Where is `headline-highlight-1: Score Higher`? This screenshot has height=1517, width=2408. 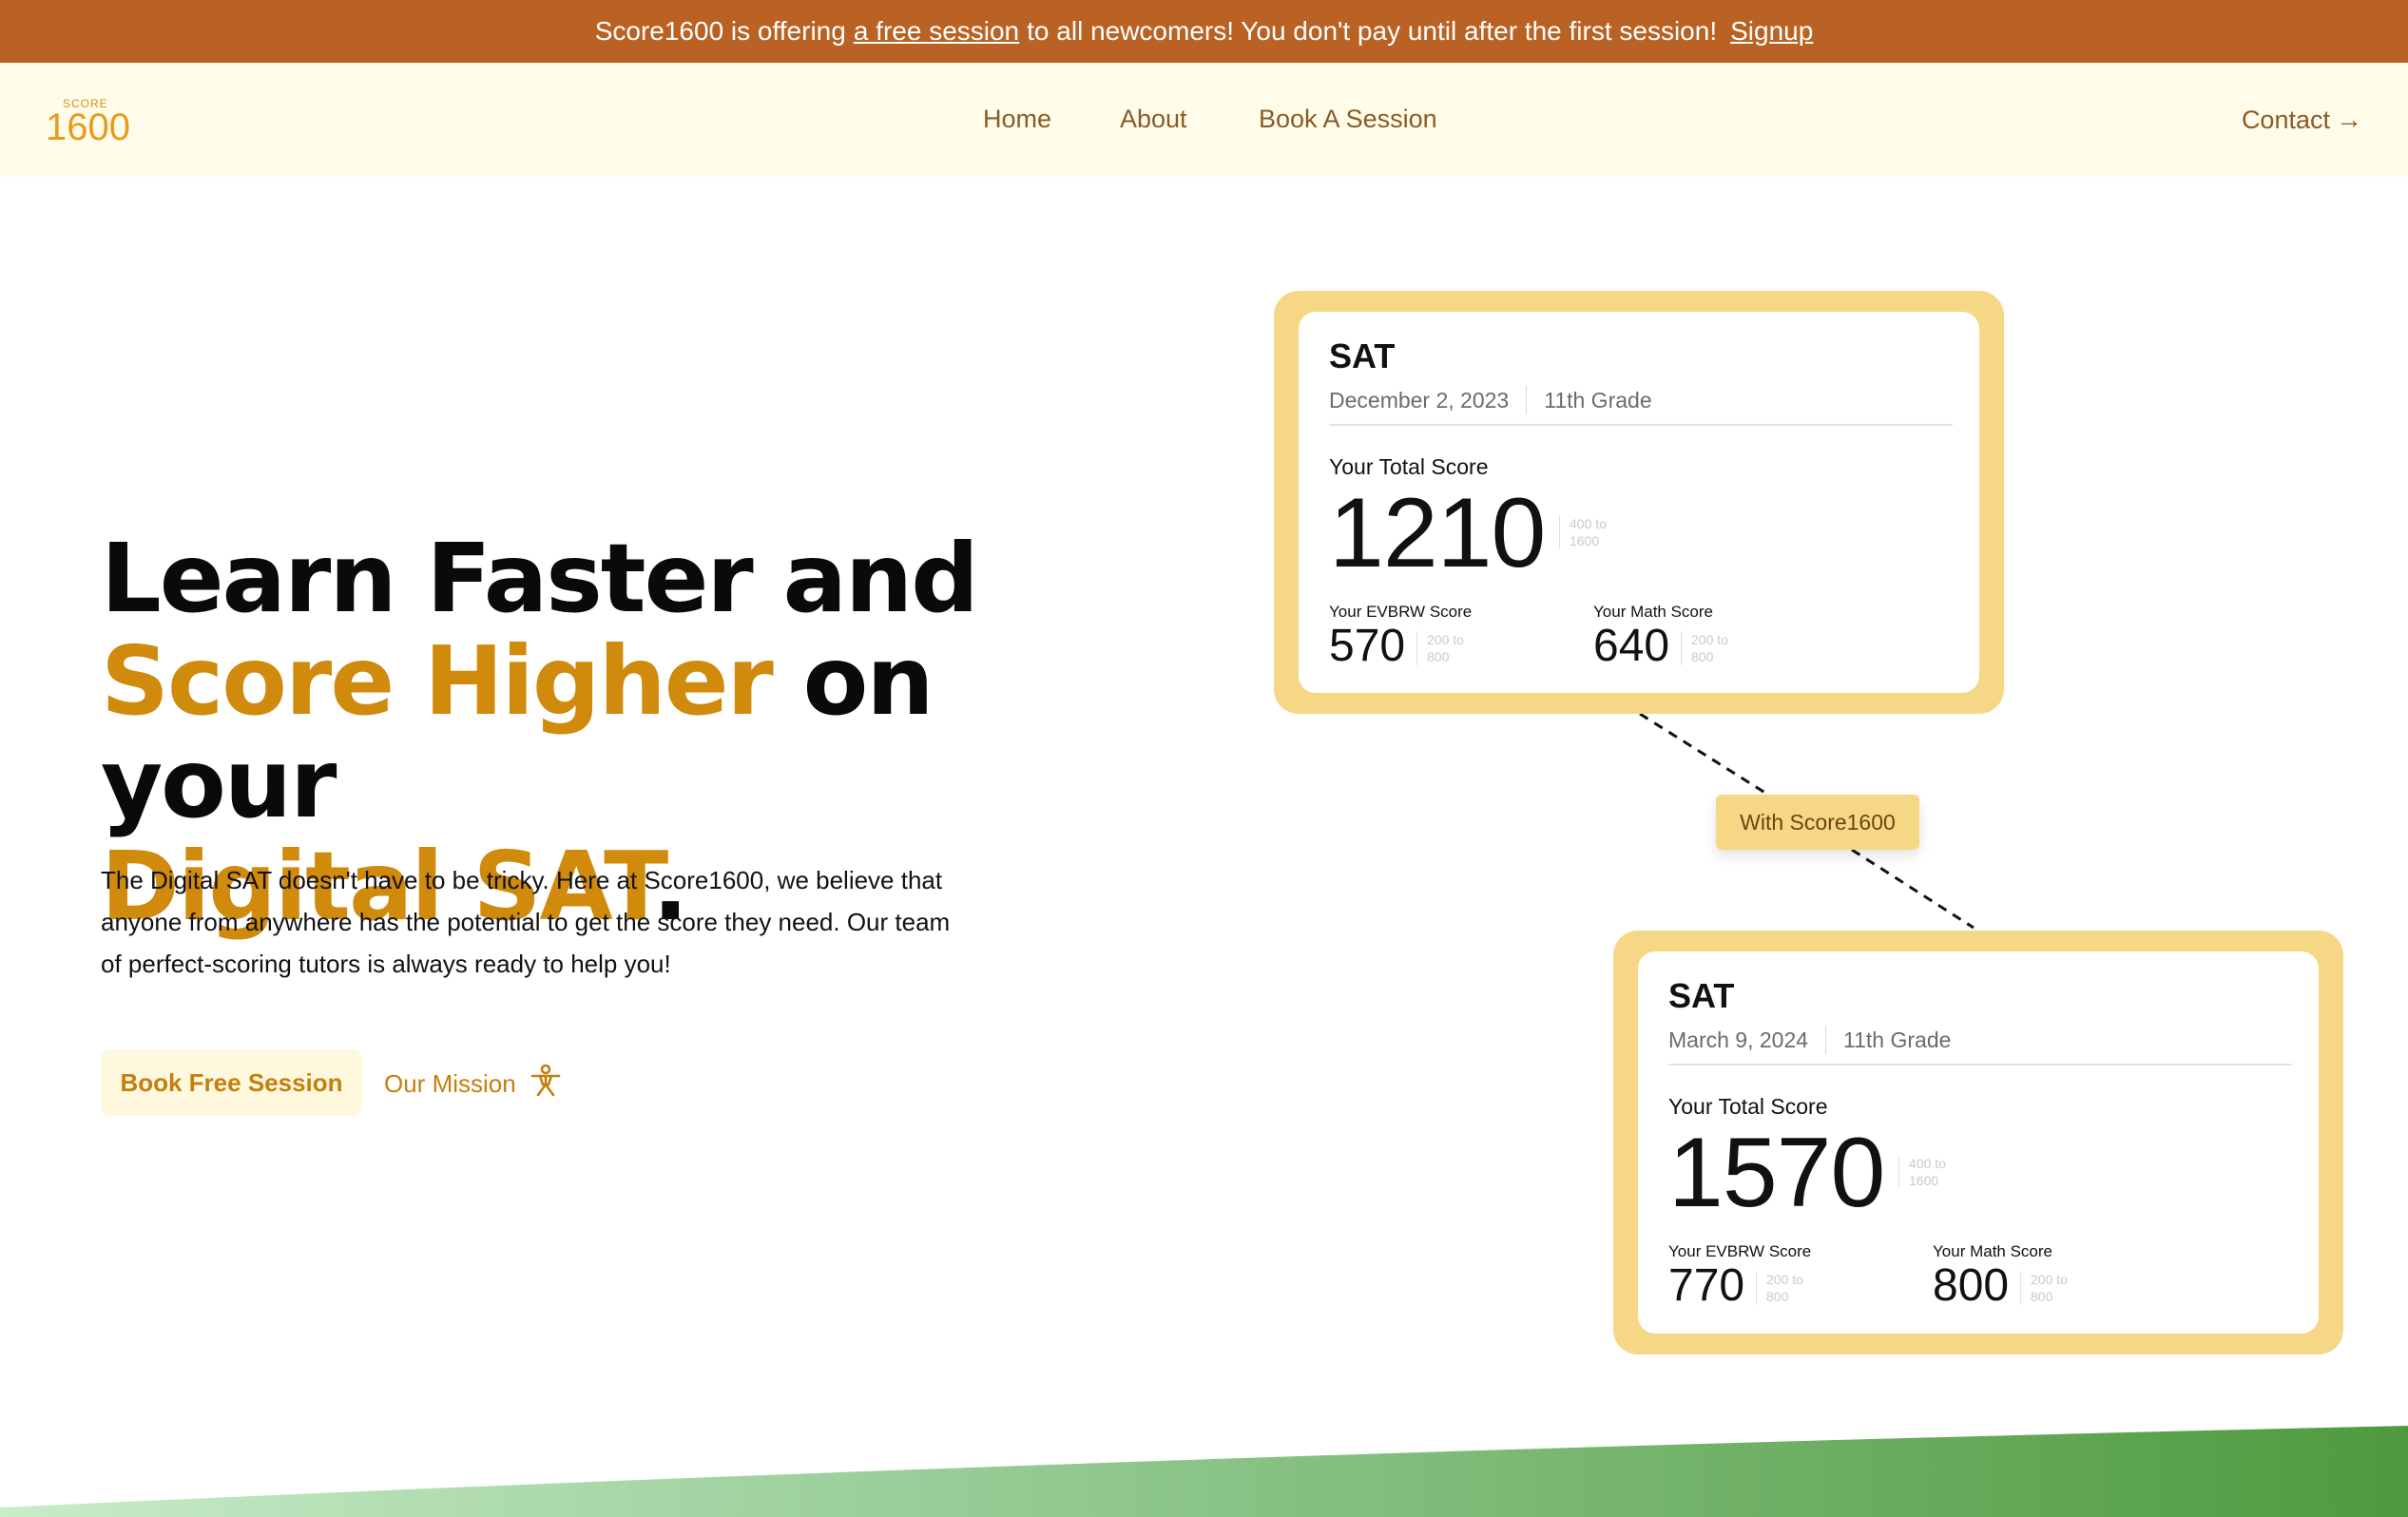
headline-highlight-1: Score Higher is located at coordinates (437, 681).